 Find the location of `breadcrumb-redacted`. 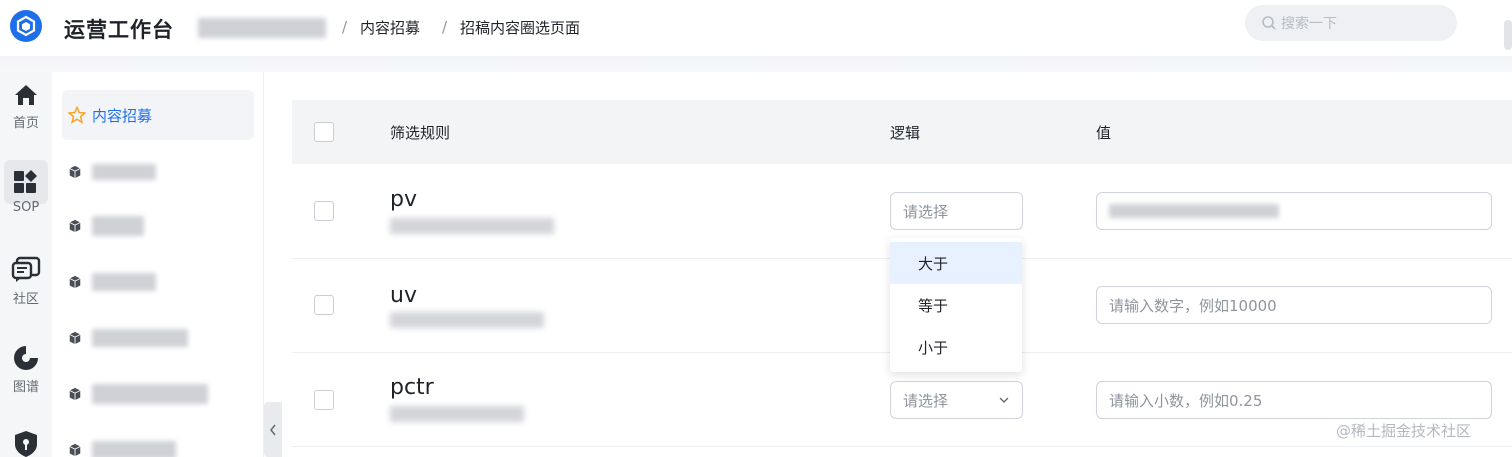

breadcrumb-redacted is located at coordinates (262, 28).